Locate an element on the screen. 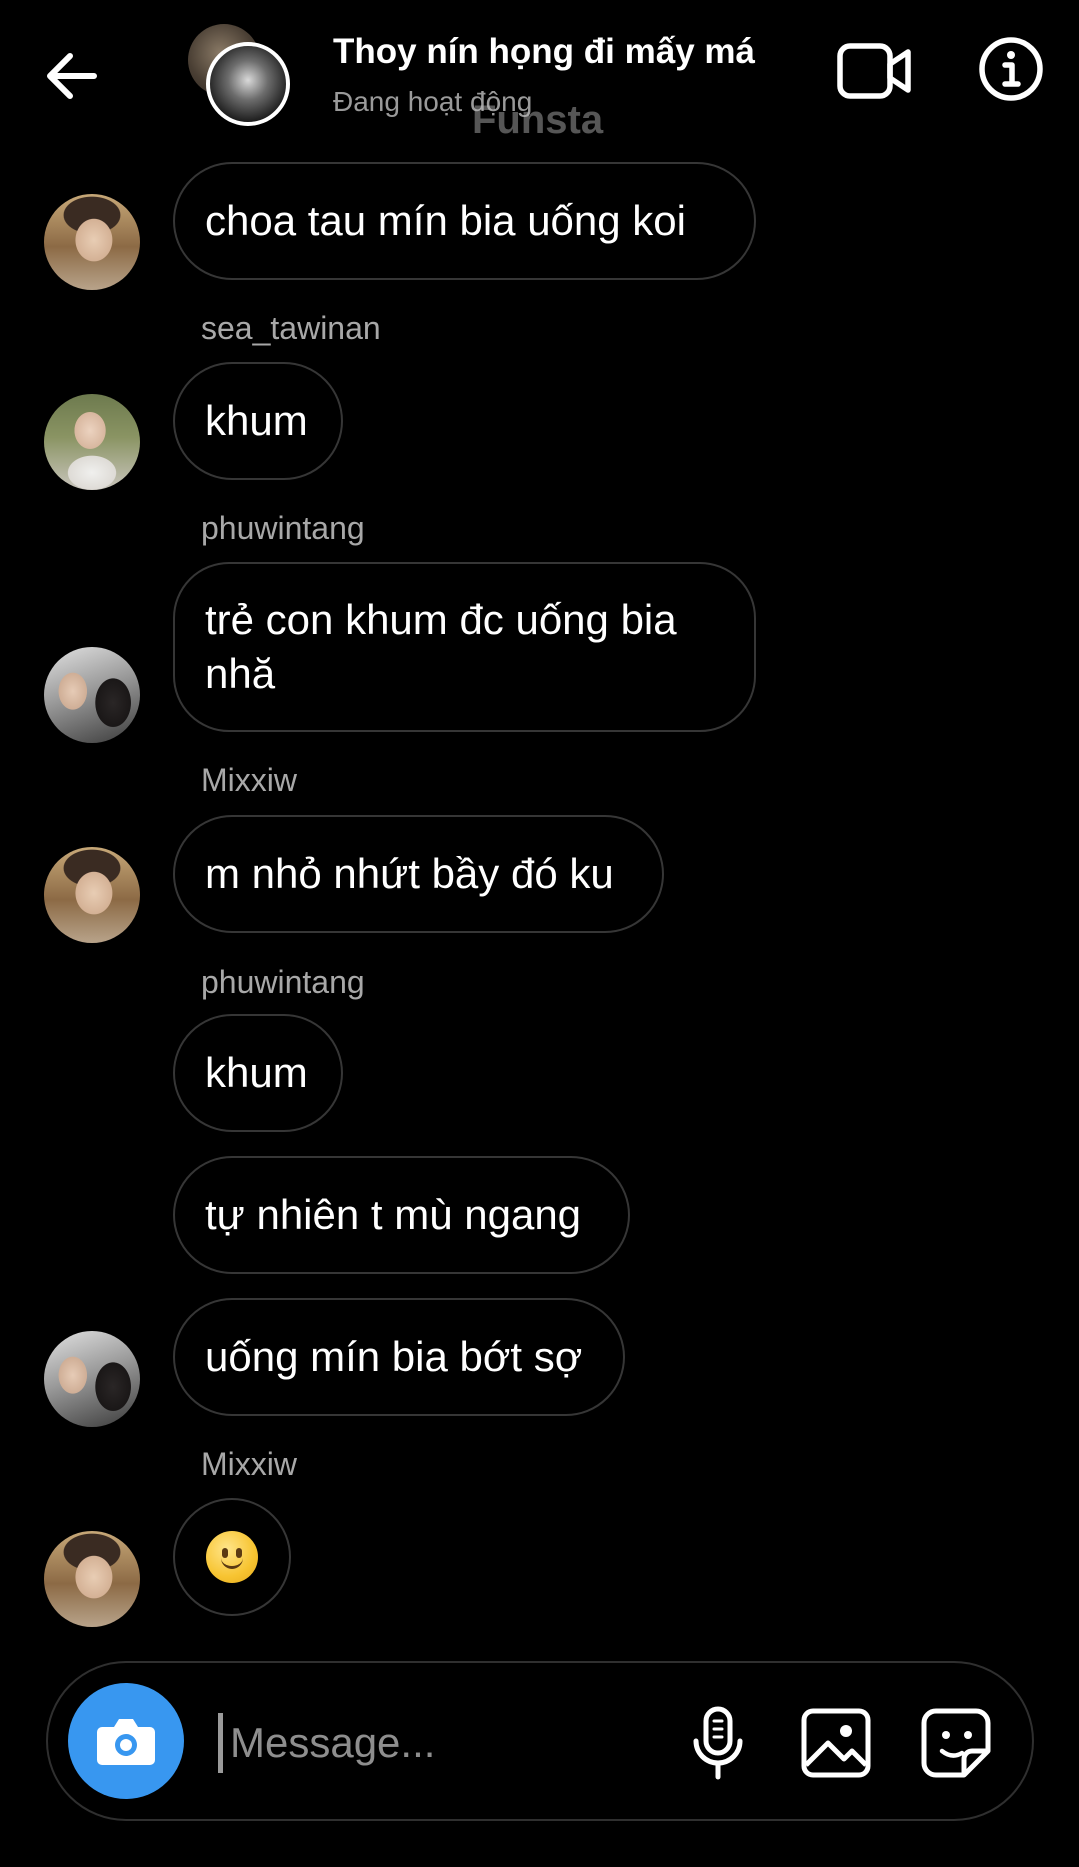 The image size is (1079, 1867). message-bubble: choa tau mín bia uống koi is located at coordinates (464, 221).